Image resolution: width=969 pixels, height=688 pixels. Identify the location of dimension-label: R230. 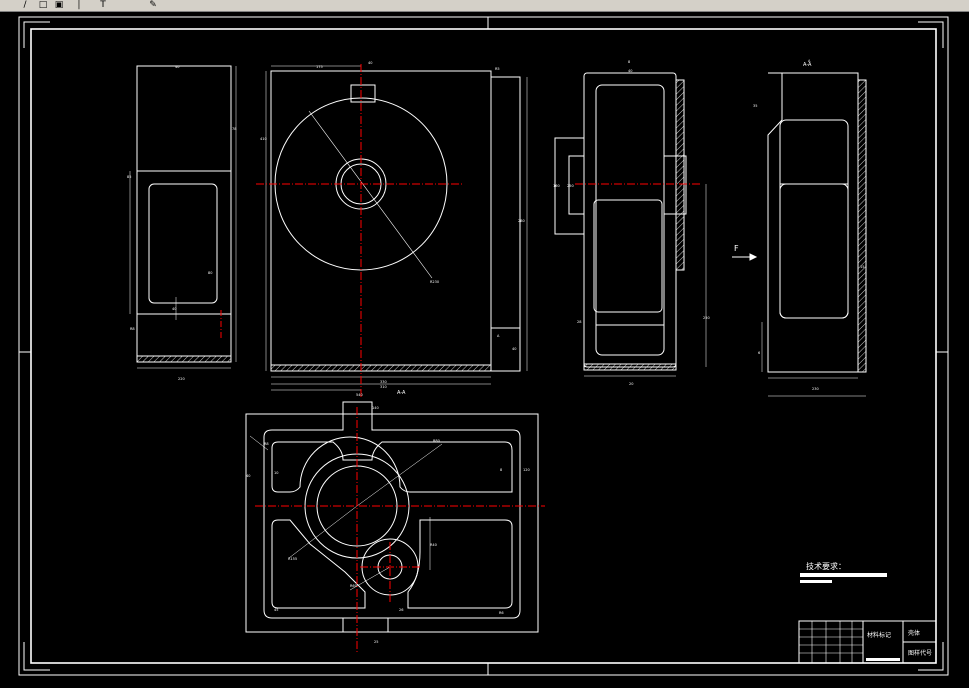
(434, 282).